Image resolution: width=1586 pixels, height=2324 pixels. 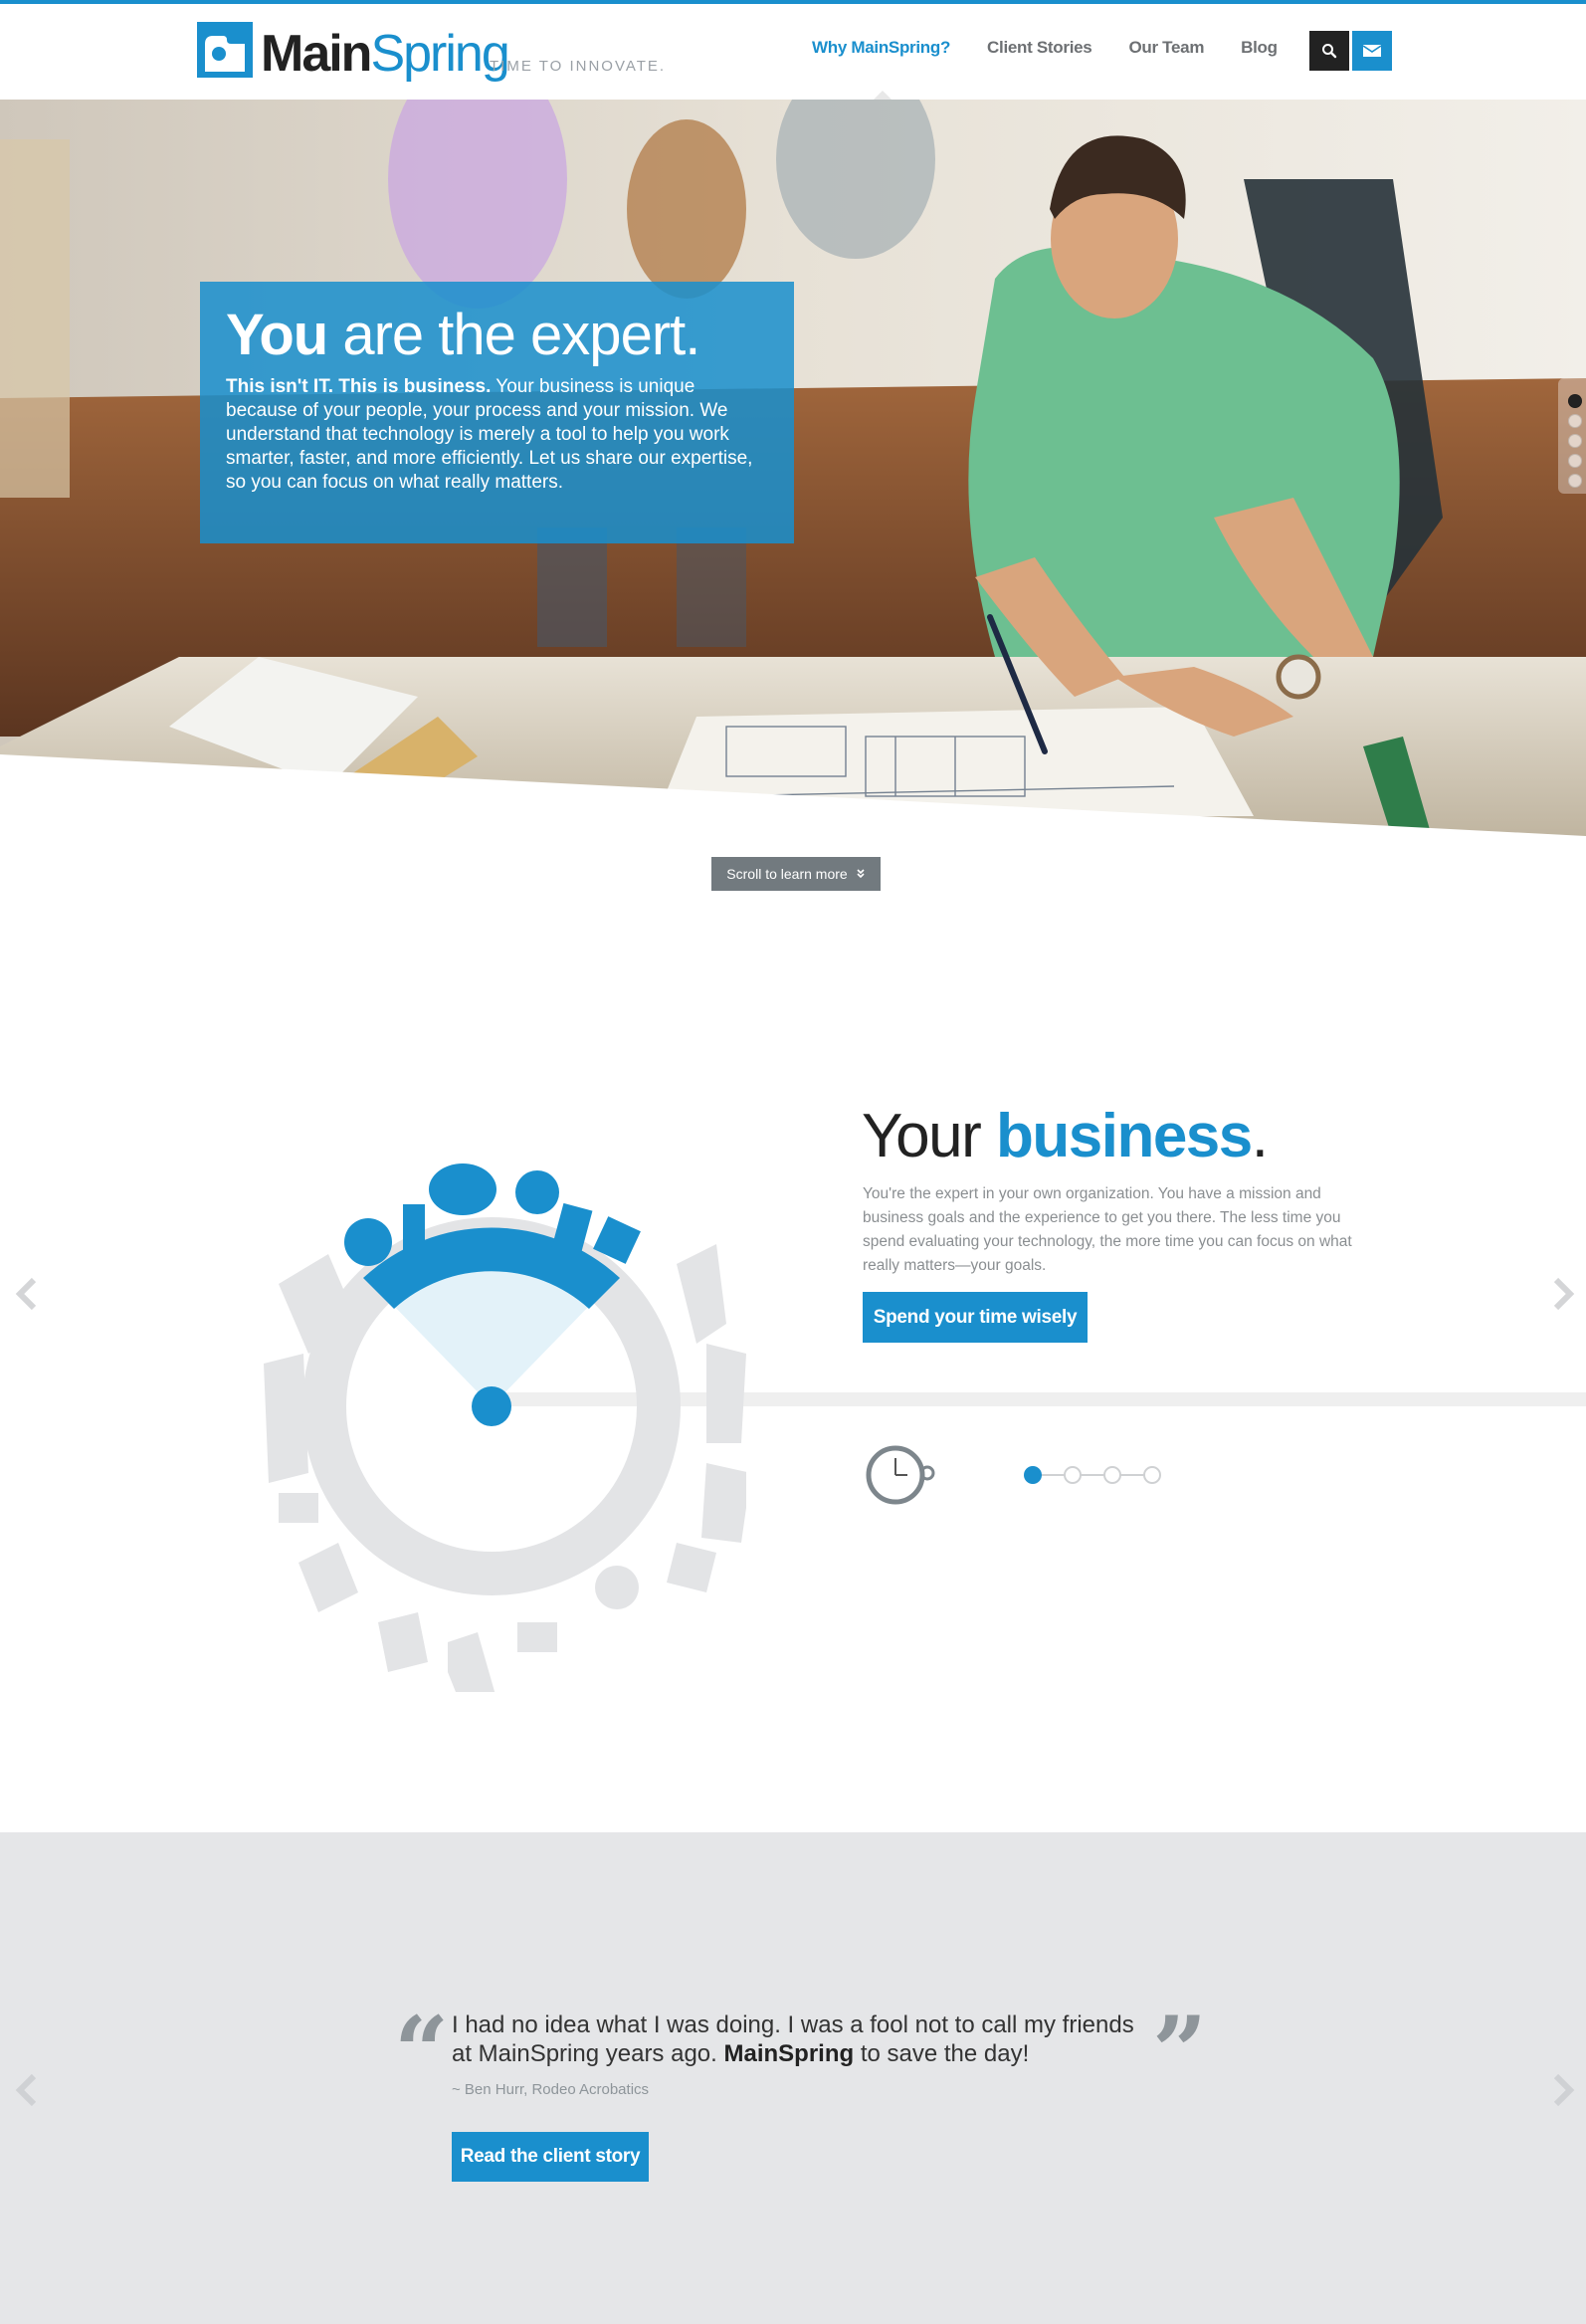 I want to click on scroll-to-learn-more-button: Scroll to learn more, so click(x=796, y=874).